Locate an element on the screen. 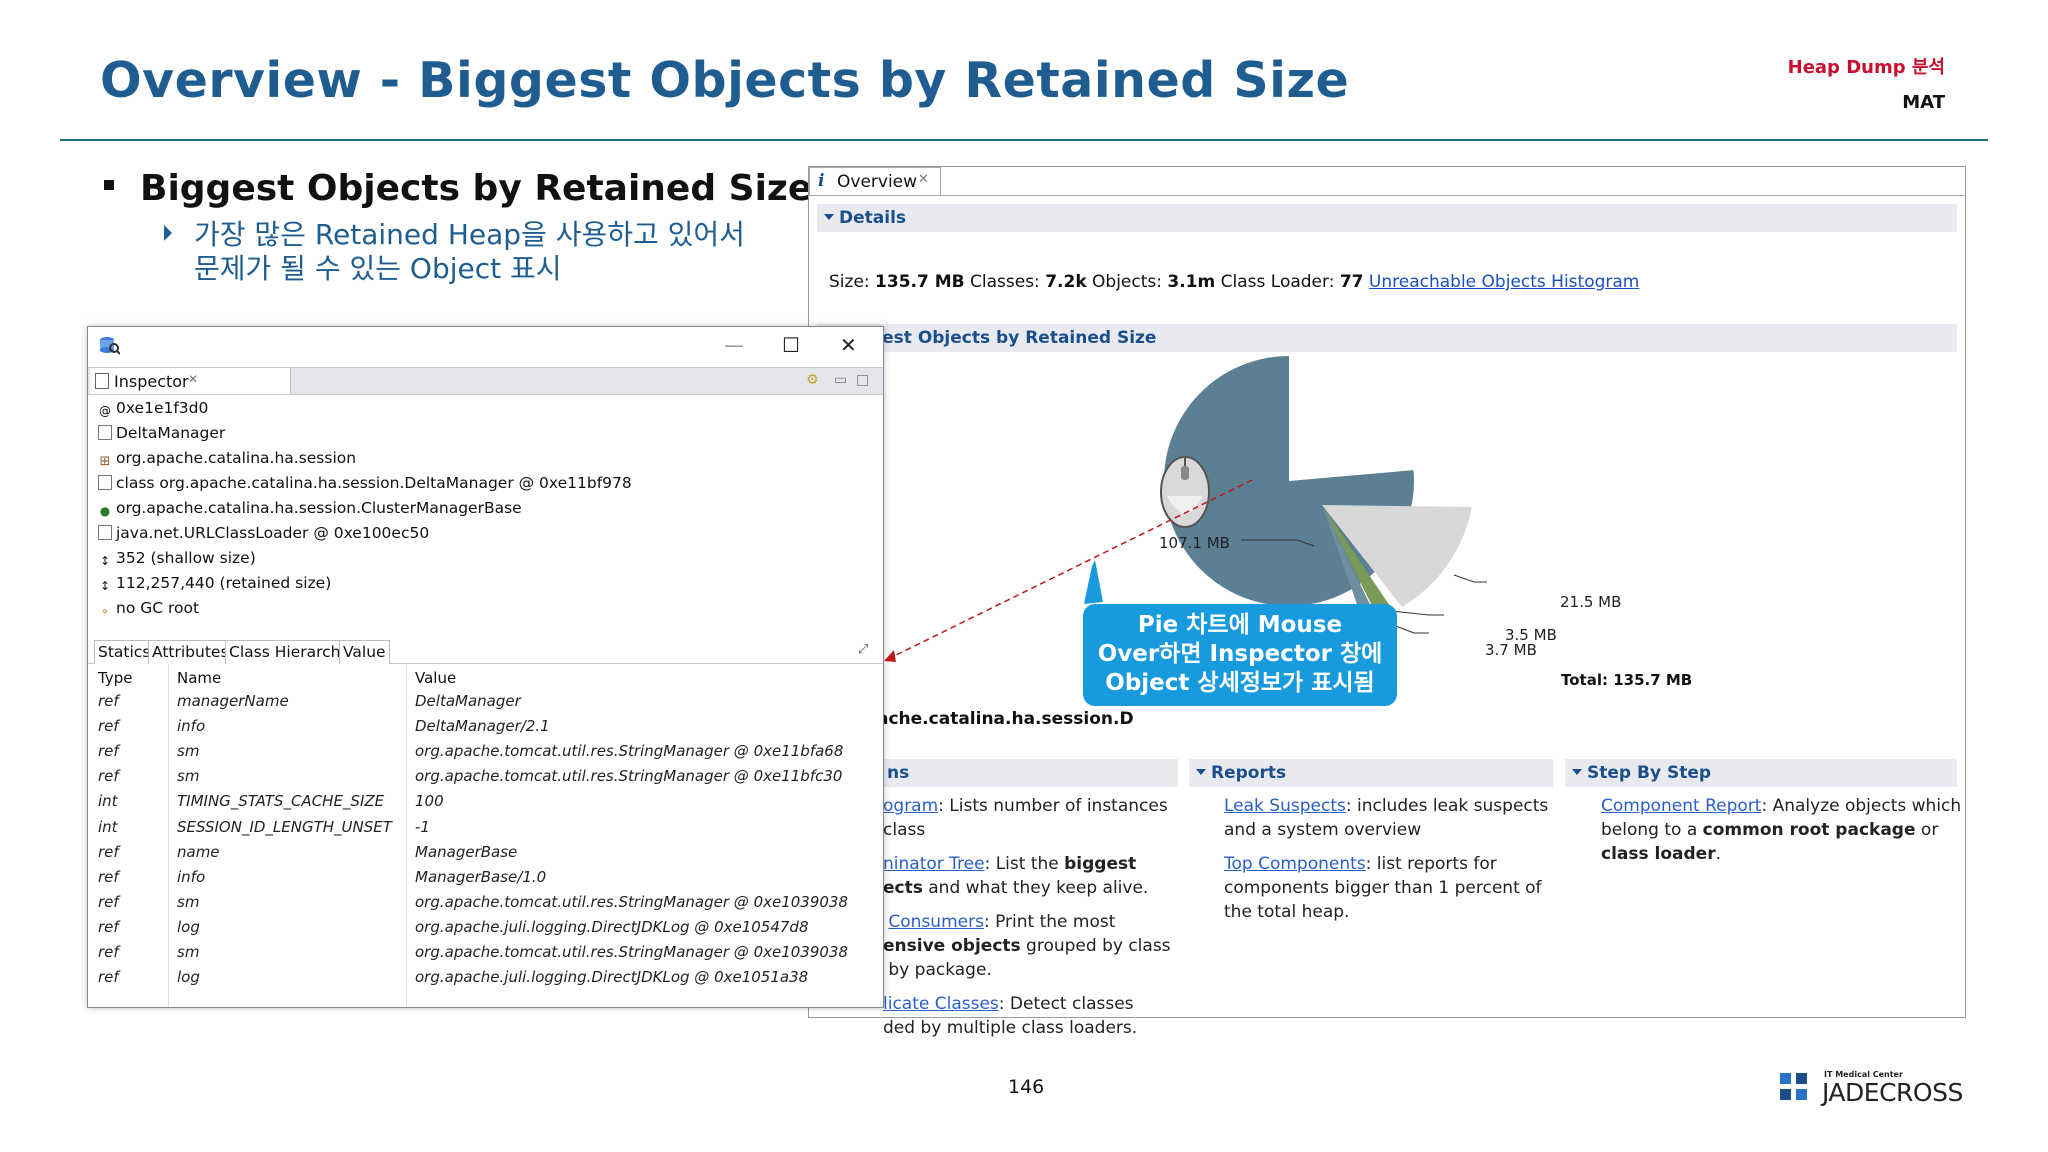 The height and width of the screenshot is (1152, 2048). table-row: ref managerName DeltaManager is located at coordinates (485, 700).